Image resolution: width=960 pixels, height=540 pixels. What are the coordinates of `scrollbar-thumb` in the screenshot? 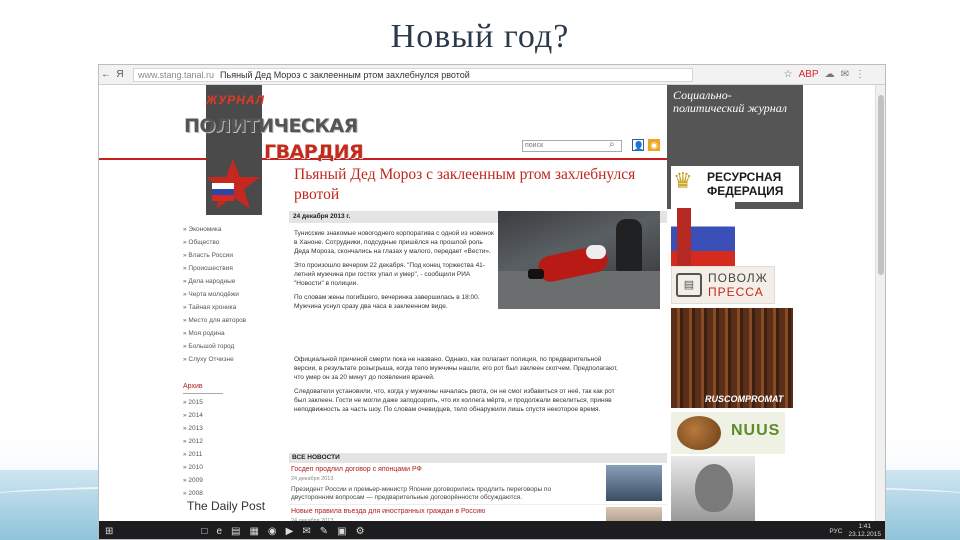 It's located at (881, 185).